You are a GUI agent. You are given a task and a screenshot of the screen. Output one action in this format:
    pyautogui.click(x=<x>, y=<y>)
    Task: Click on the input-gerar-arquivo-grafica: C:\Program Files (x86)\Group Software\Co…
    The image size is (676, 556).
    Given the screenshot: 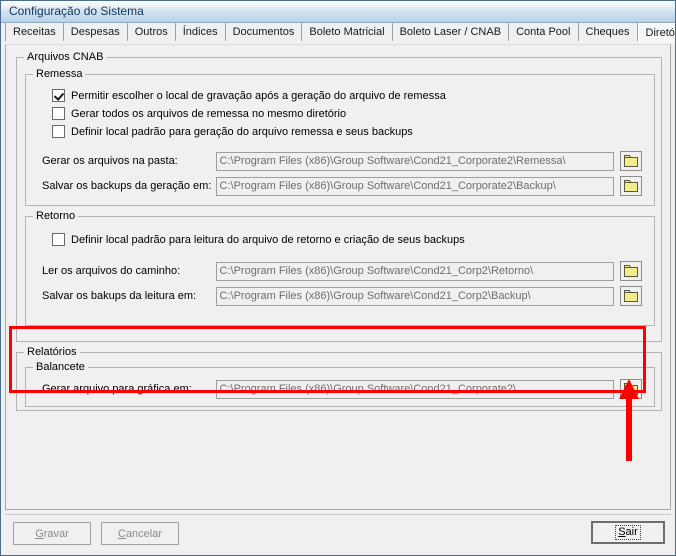 What is the action you would take?
    pyautogui.click(x=414, y=389)
    